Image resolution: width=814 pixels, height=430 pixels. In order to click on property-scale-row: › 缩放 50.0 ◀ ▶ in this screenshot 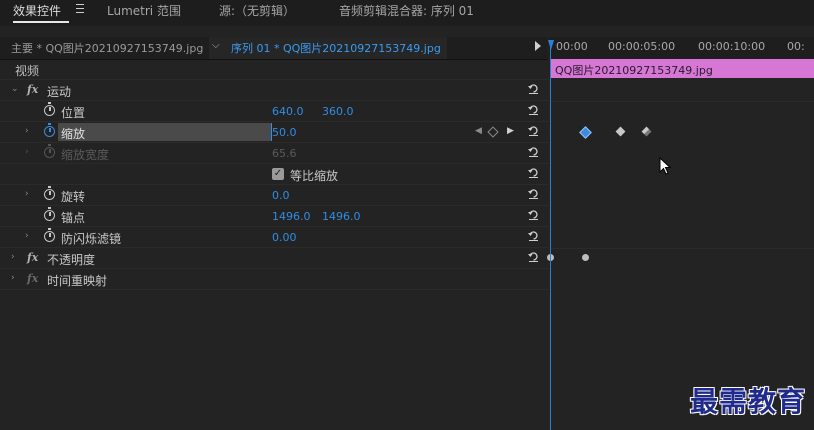, I will do `click(274, 132)`.